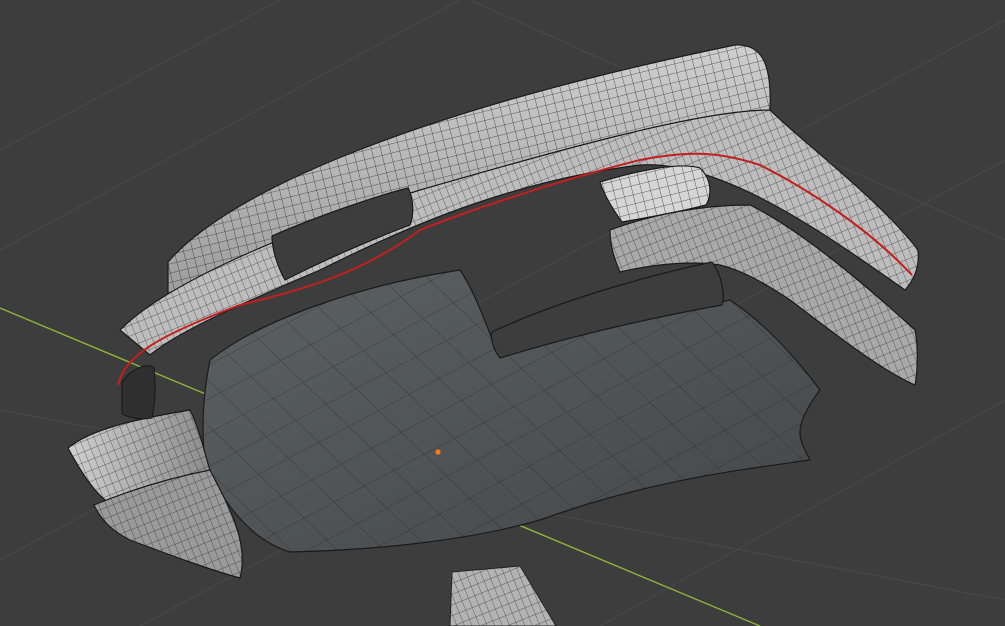  Describe the element at coordinates (503, 595) in the screenshot. I see `stand-part` at that location.